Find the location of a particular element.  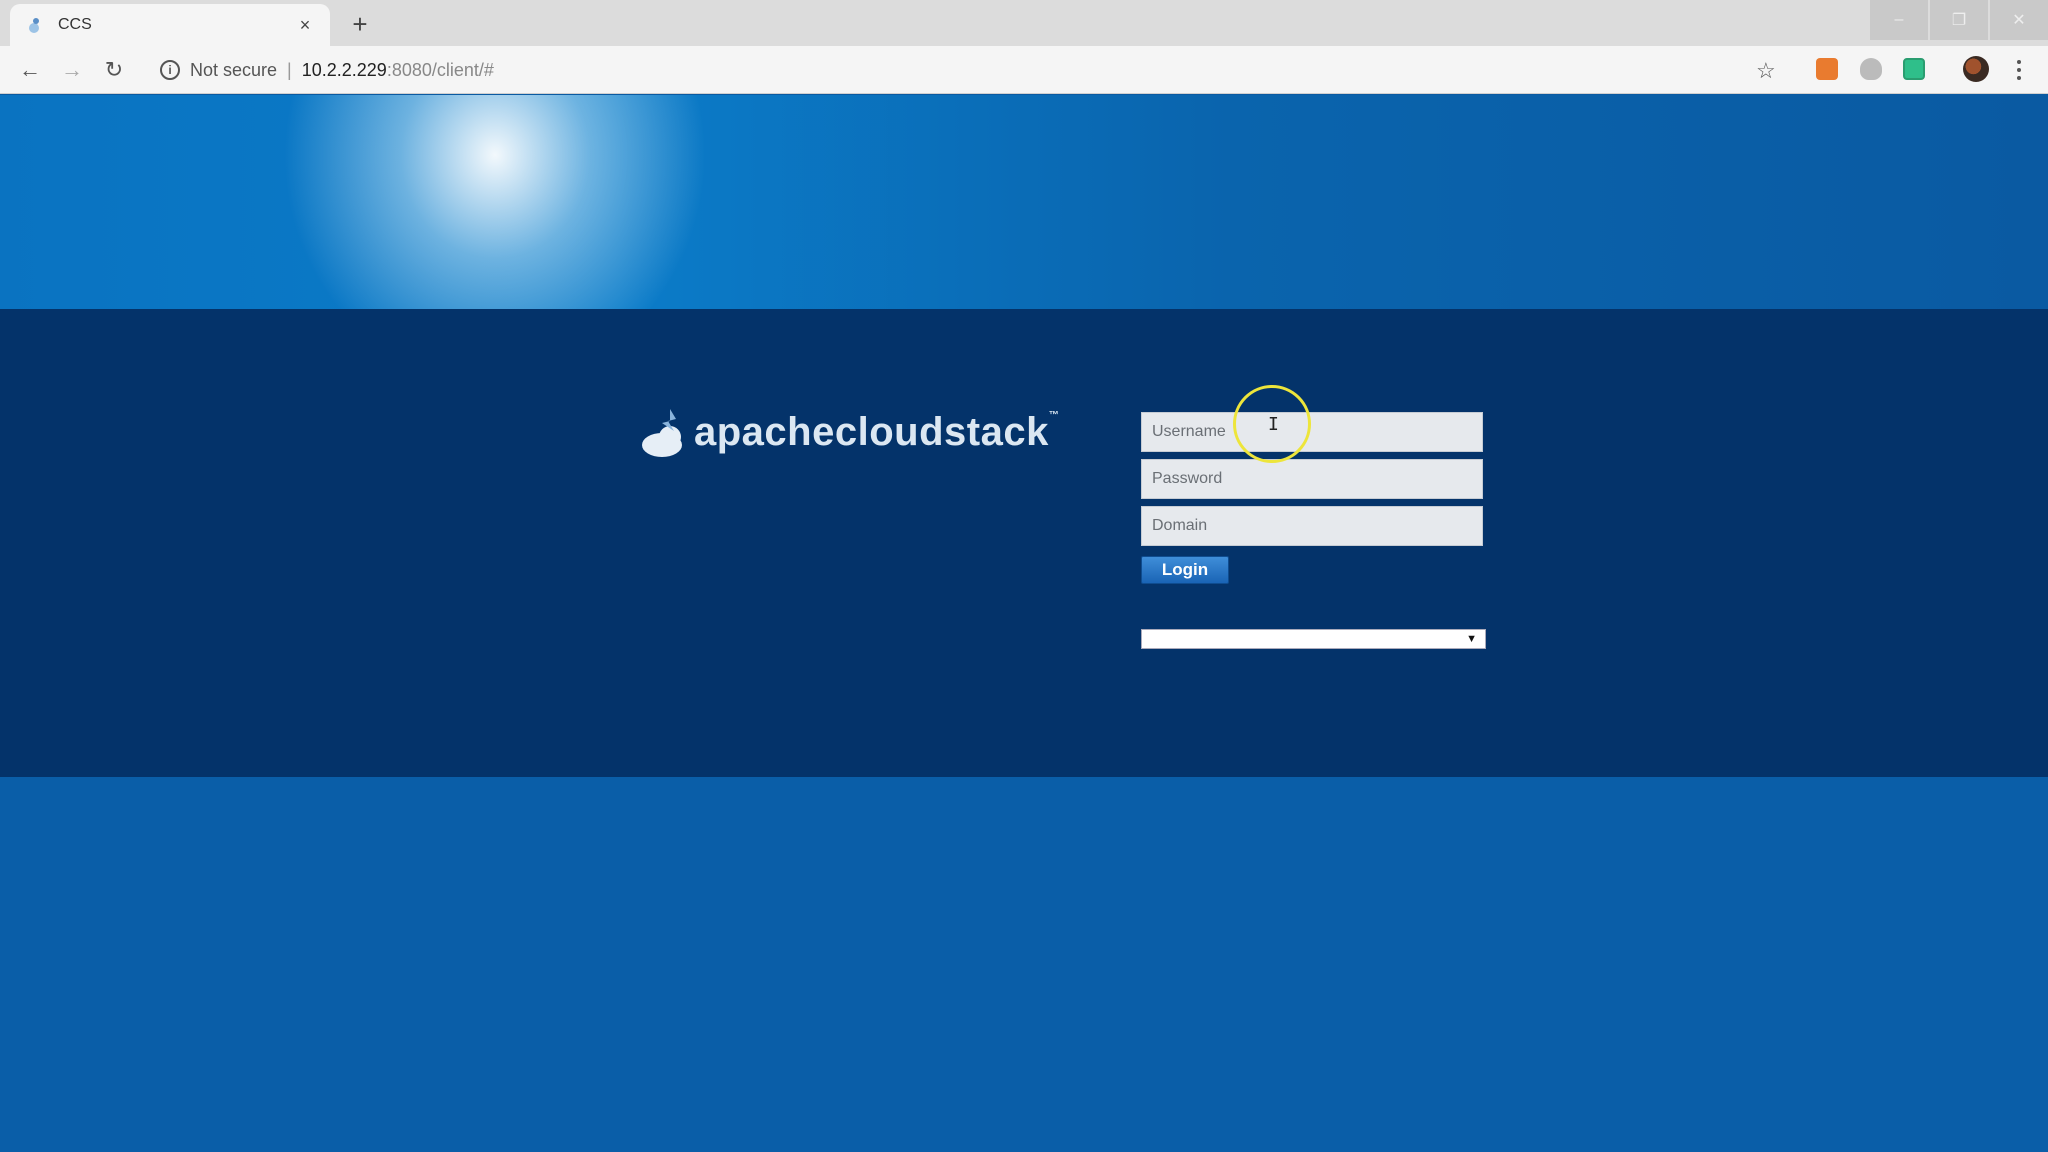

apache-cloudstack-logo: apachecloudstack™ is located at coordinates (849, 432).